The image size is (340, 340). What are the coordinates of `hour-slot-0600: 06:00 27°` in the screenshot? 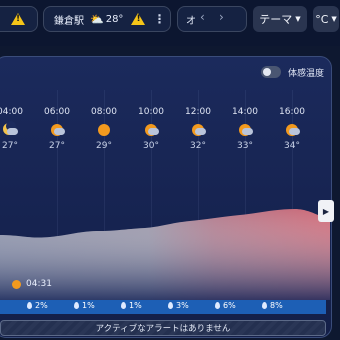 It's located at (57, 129).